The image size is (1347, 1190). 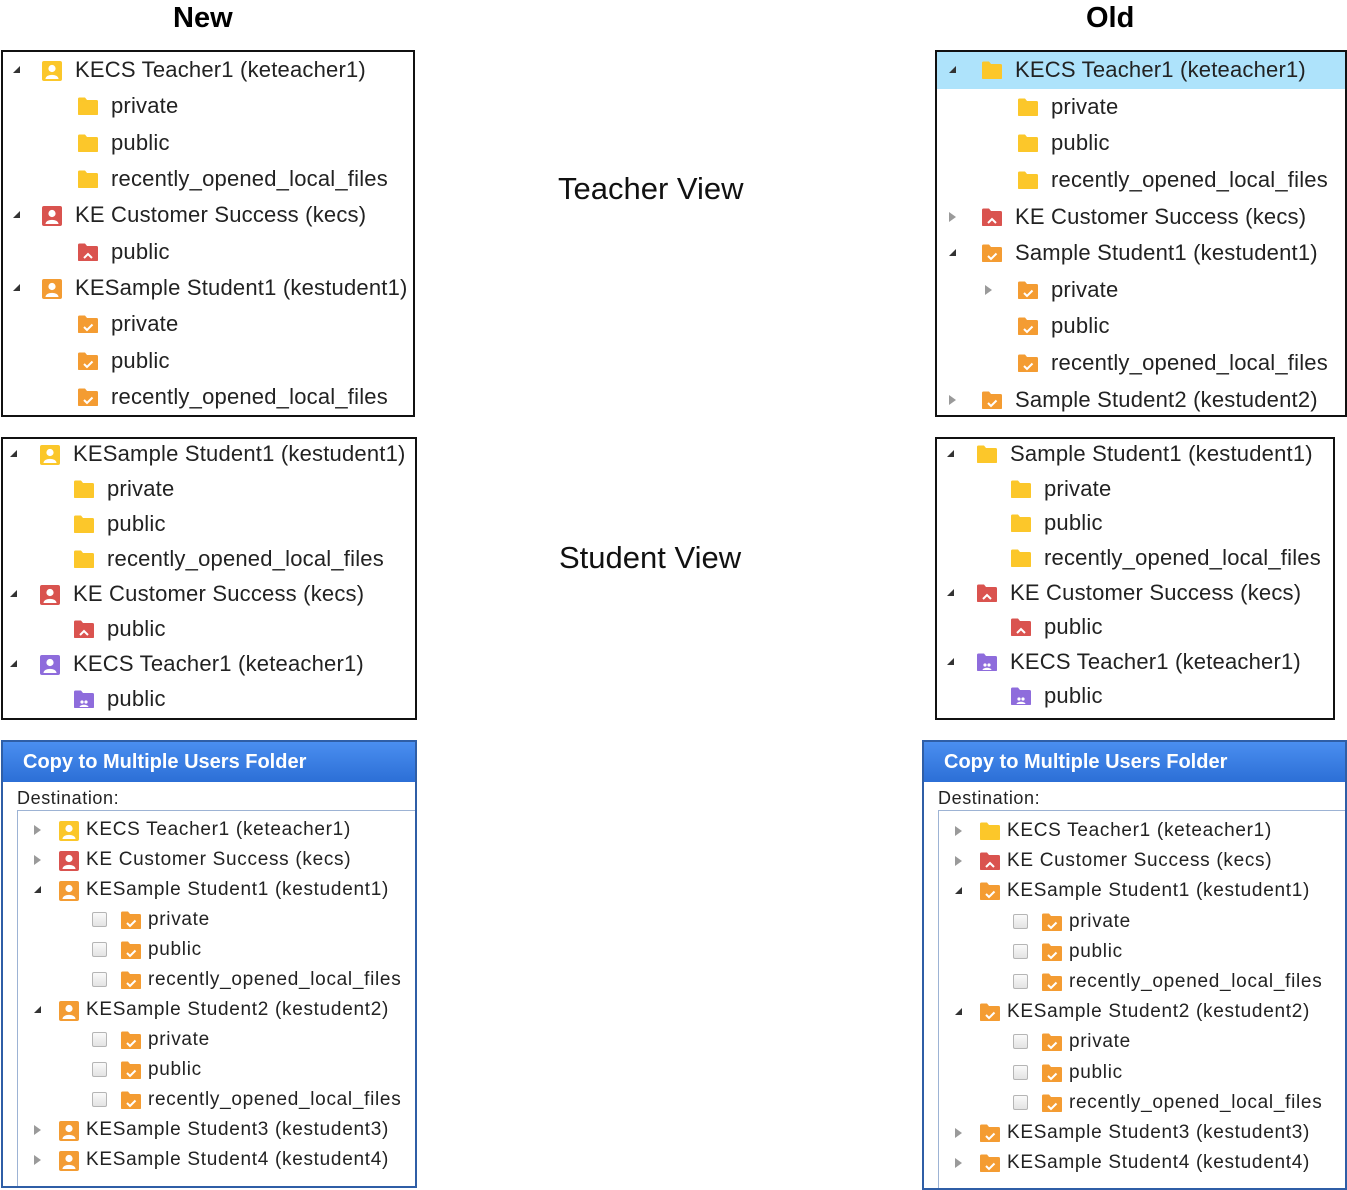 I want to click on user-icon, so click(x=52, y=71).